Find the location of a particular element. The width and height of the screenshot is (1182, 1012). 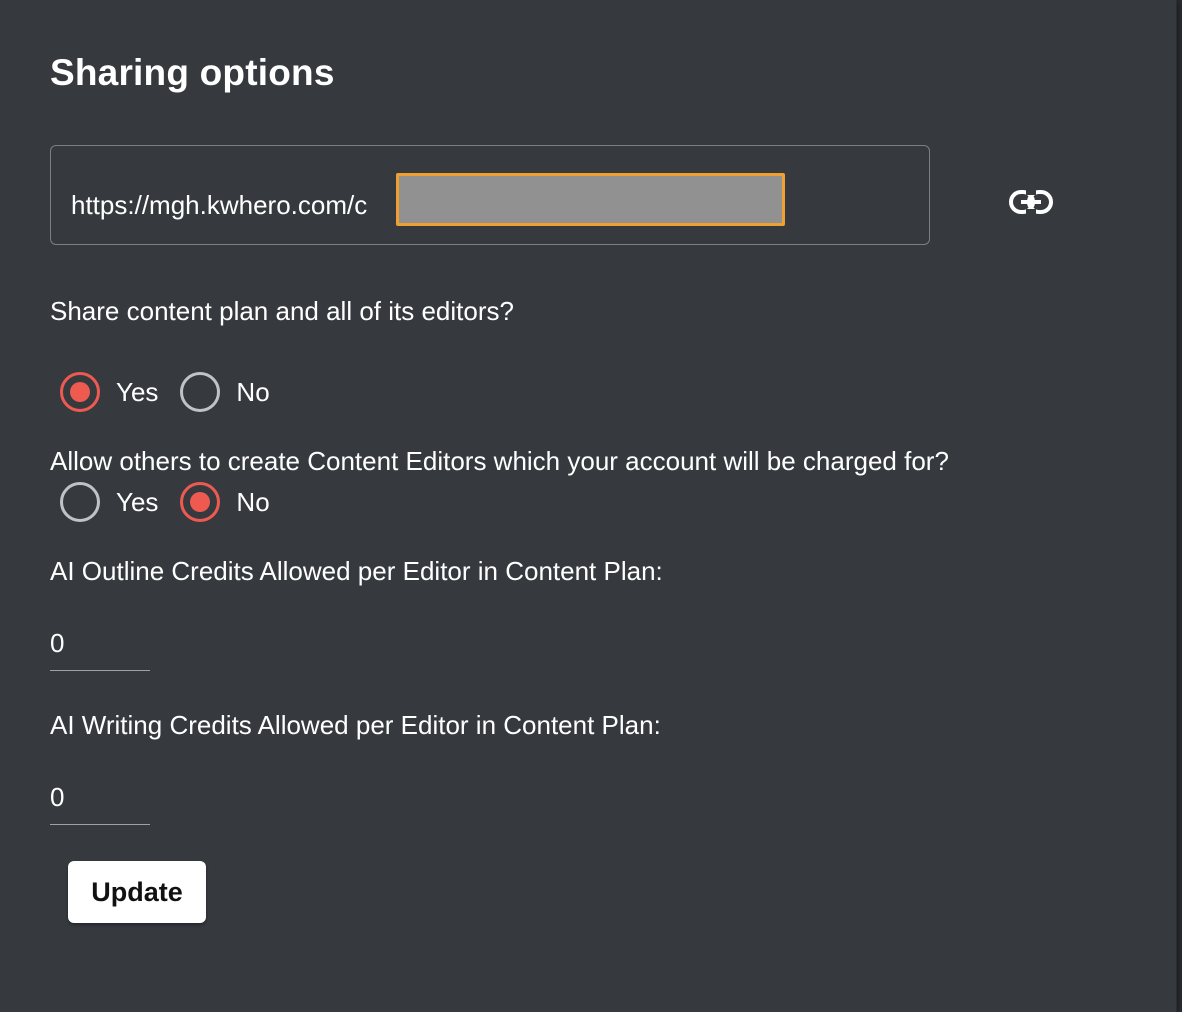

allow-create-radio-group: Yes No is located at coordinates (176, 502).